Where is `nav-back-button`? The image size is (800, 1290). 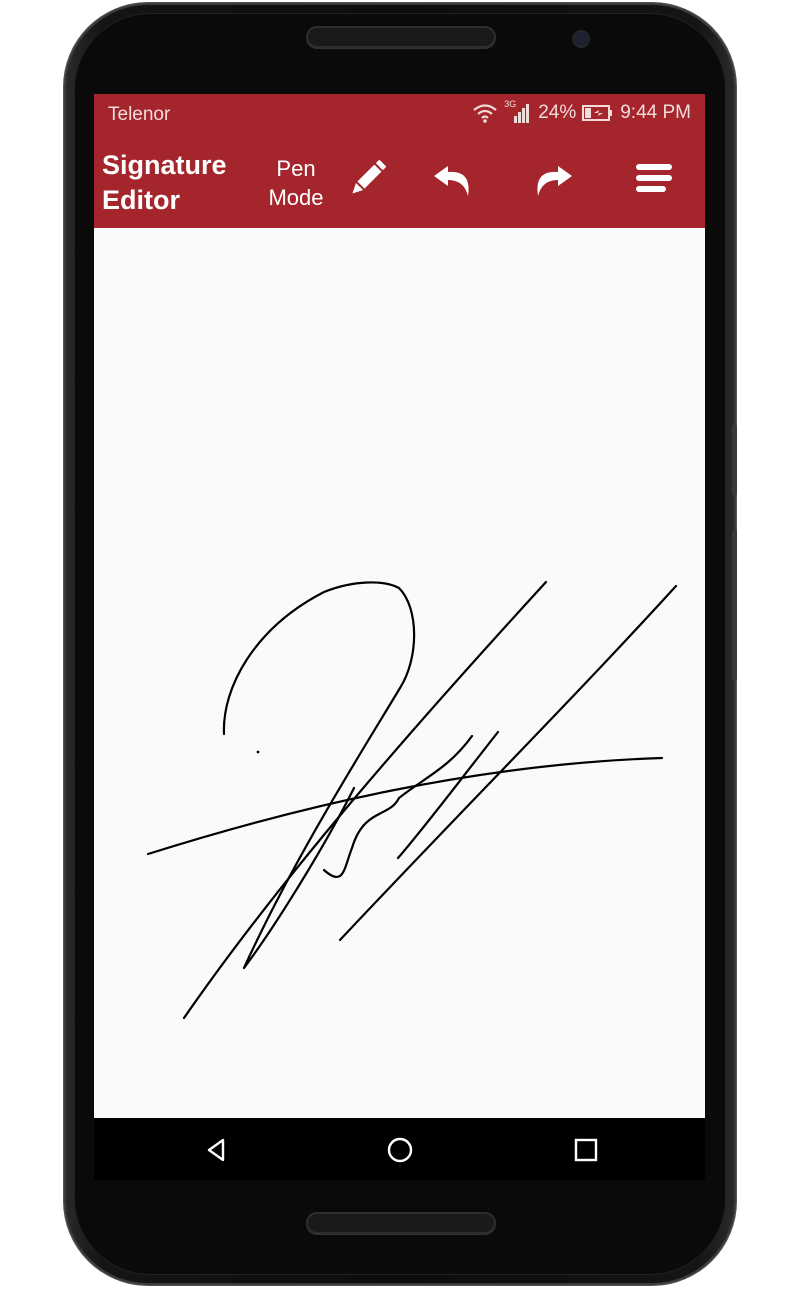
nav-back-button is located at coordinates (216, 1150).